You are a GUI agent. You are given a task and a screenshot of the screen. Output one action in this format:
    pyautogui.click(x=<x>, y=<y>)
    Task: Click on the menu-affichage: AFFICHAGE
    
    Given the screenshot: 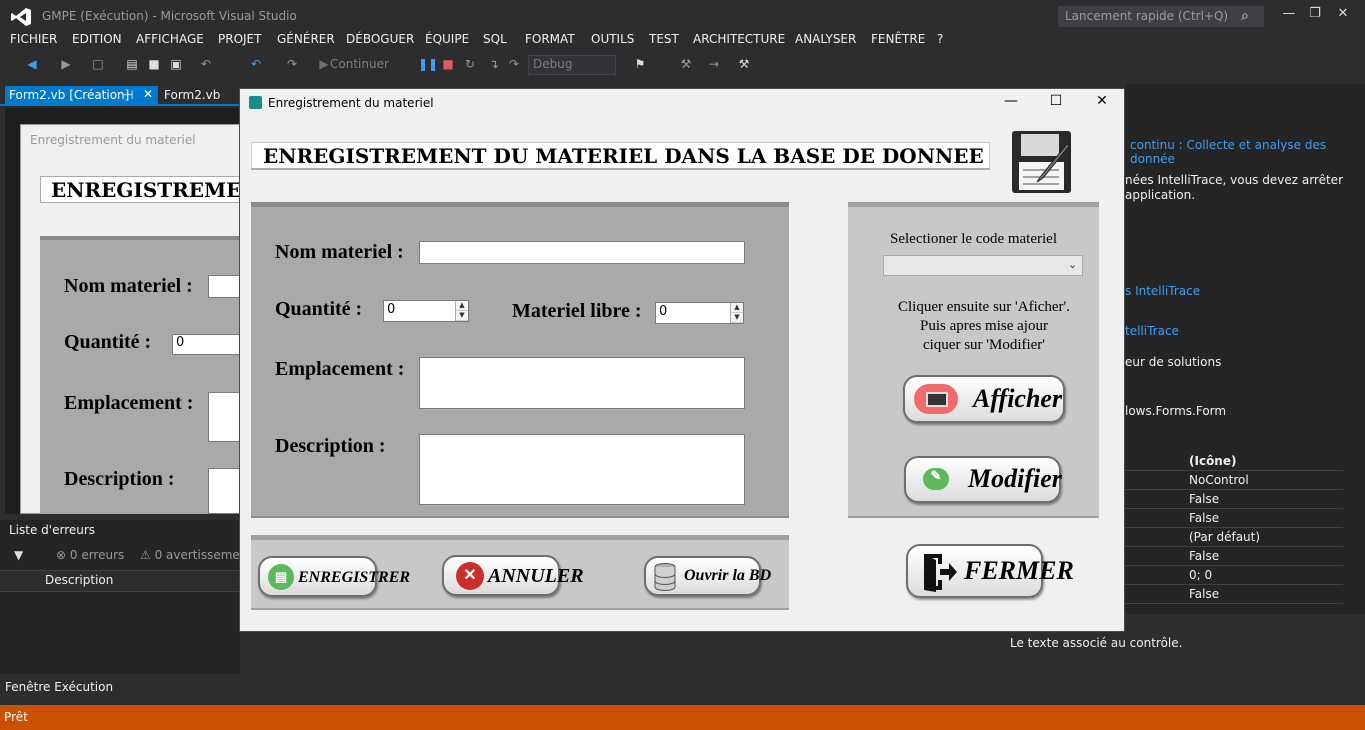 What is the action you would take?
    pyautogui.click(x=170, y=39)
    